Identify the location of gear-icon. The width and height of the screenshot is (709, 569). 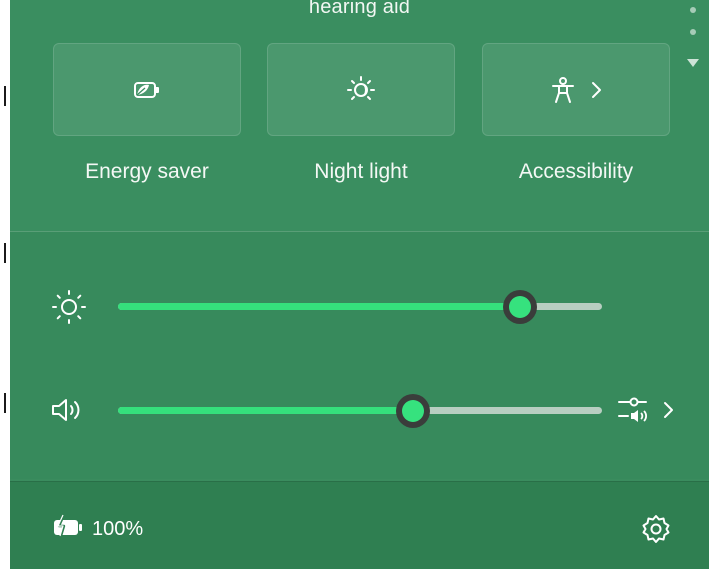
(656, 529).